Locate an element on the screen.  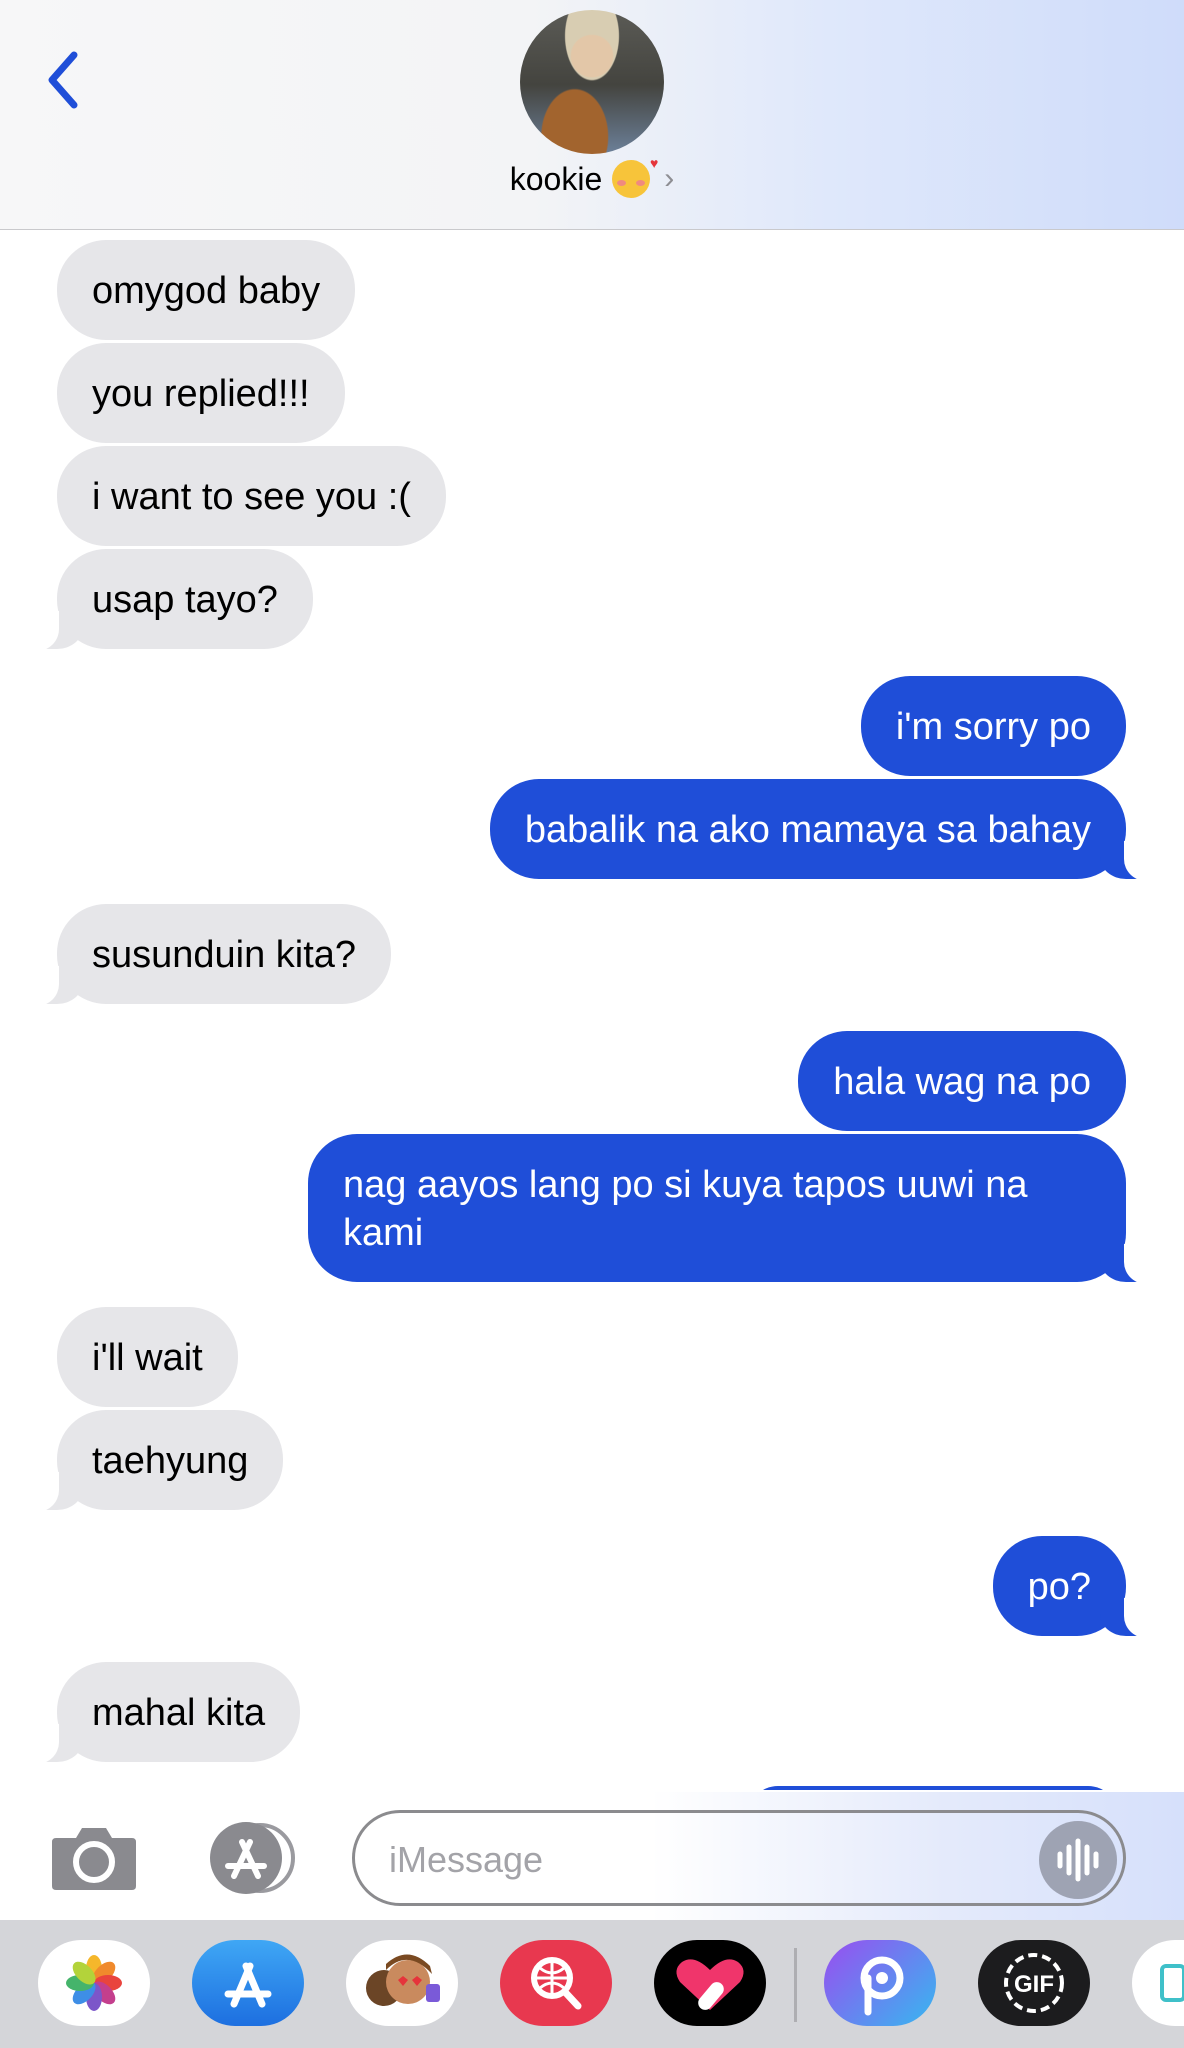
message-bubble-outgoing-partial is located at coordinates (933, 1788).